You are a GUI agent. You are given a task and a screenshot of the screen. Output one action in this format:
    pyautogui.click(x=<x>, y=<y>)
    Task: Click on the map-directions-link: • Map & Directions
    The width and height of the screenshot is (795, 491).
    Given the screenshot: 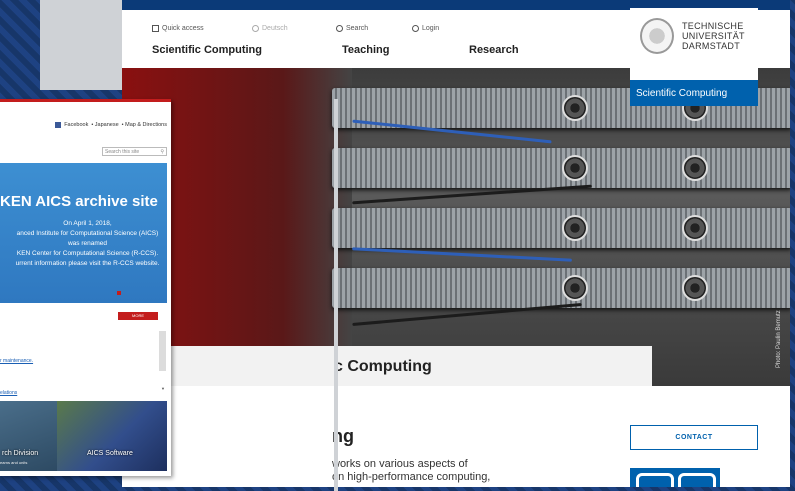 What is the action you would take?
    pyautogui.click(x=144, y=125)
    